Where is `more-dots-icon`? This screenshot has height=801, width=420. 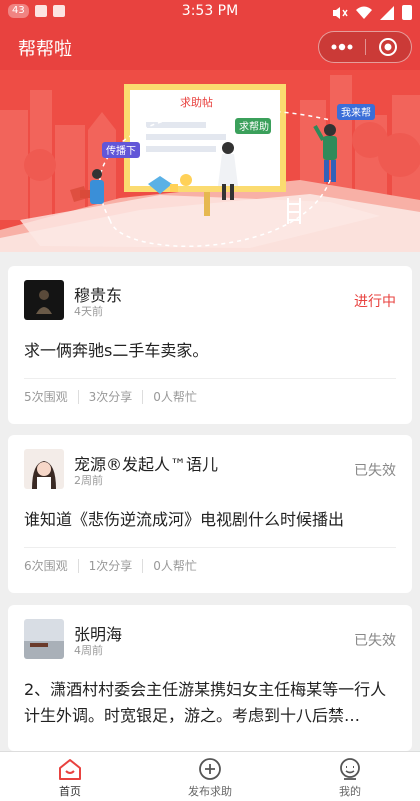 more-dots-icon is located at coordinates (342, 47).